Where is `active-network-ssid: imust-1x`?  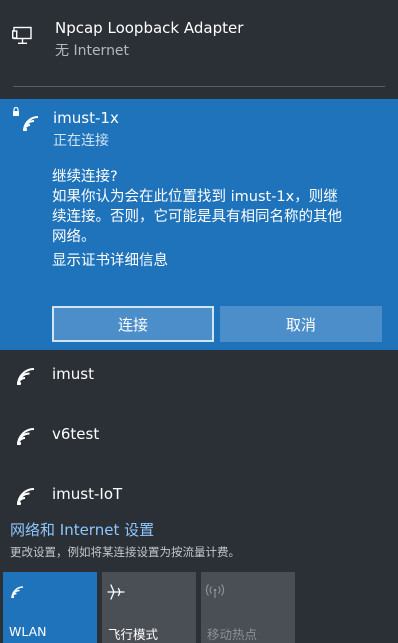 active-network-ssid: imust-1x is located at coordinates (86, 118).